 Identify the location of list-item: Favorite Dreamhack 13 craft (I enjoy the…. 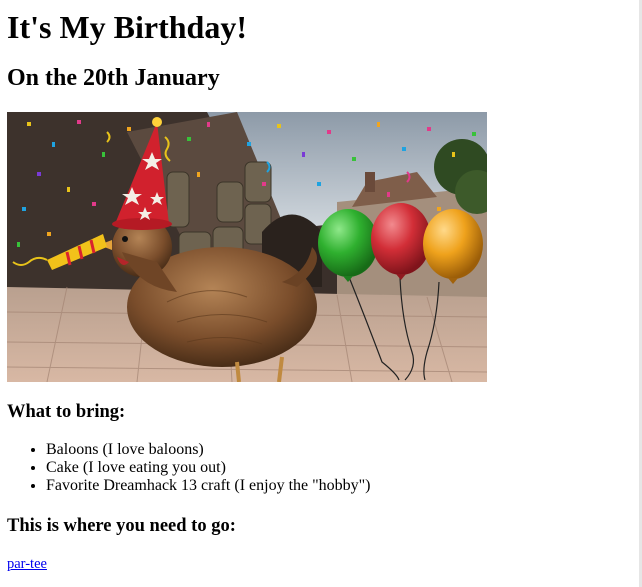
(208, 486).